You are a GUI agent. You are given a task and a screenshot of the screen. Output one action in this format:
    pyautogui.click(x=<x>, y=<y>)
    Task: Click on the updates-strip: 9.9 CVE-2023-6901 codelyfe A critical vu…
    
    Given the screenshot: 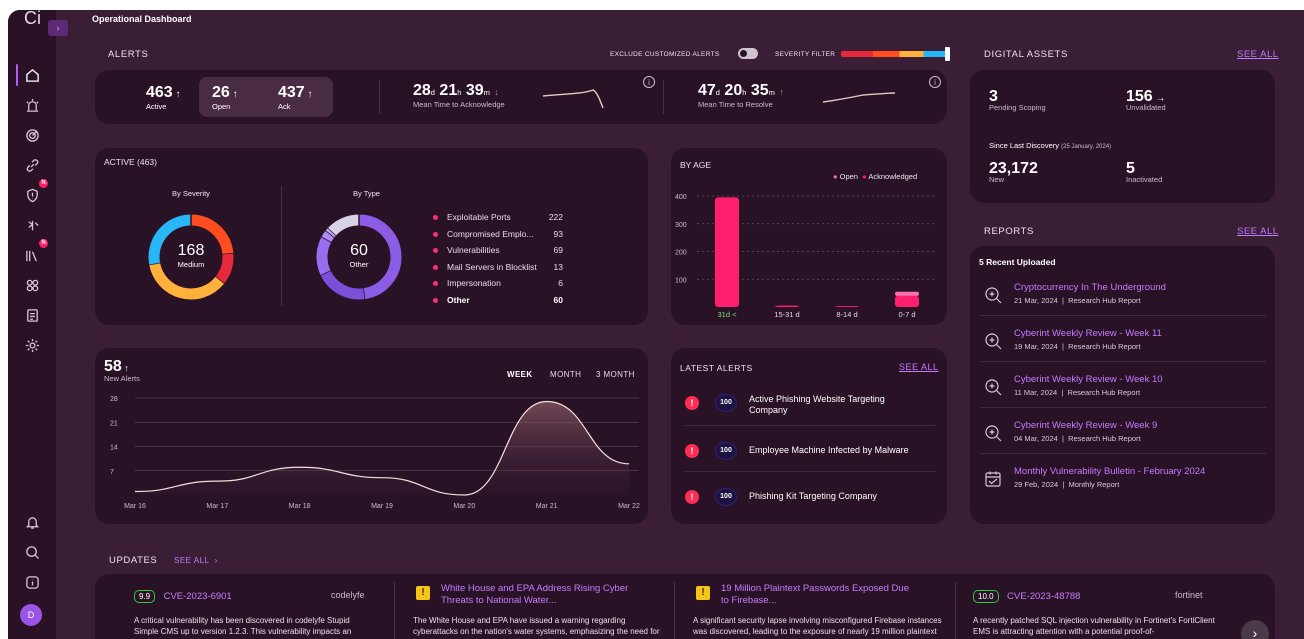 What is the action you would take?
    pyautogui.click(x=685, y=606)
    